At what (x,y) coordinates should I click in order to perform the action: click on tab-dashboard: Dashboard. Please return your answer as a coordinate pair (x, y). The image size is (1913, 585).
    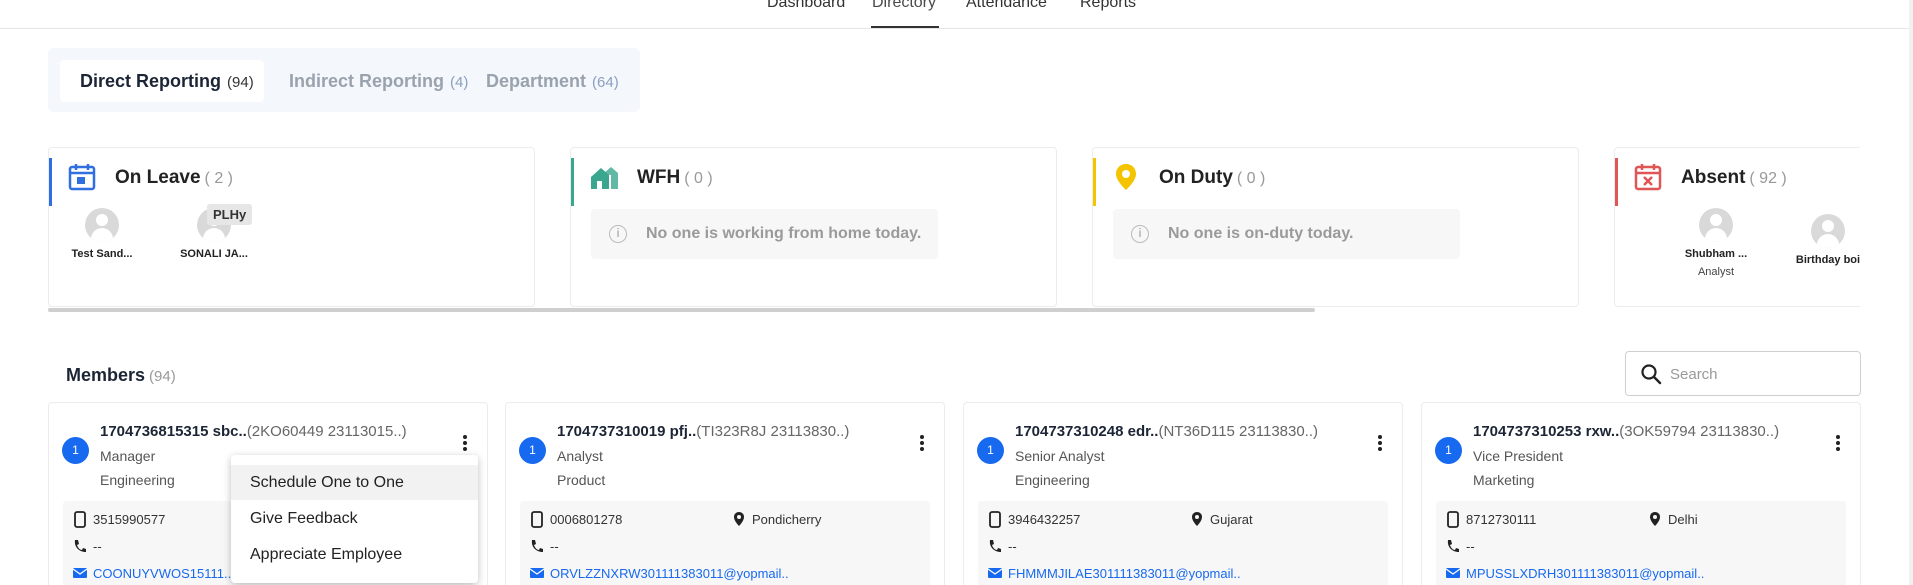
    Looking at the image, I should click on (806, 14).